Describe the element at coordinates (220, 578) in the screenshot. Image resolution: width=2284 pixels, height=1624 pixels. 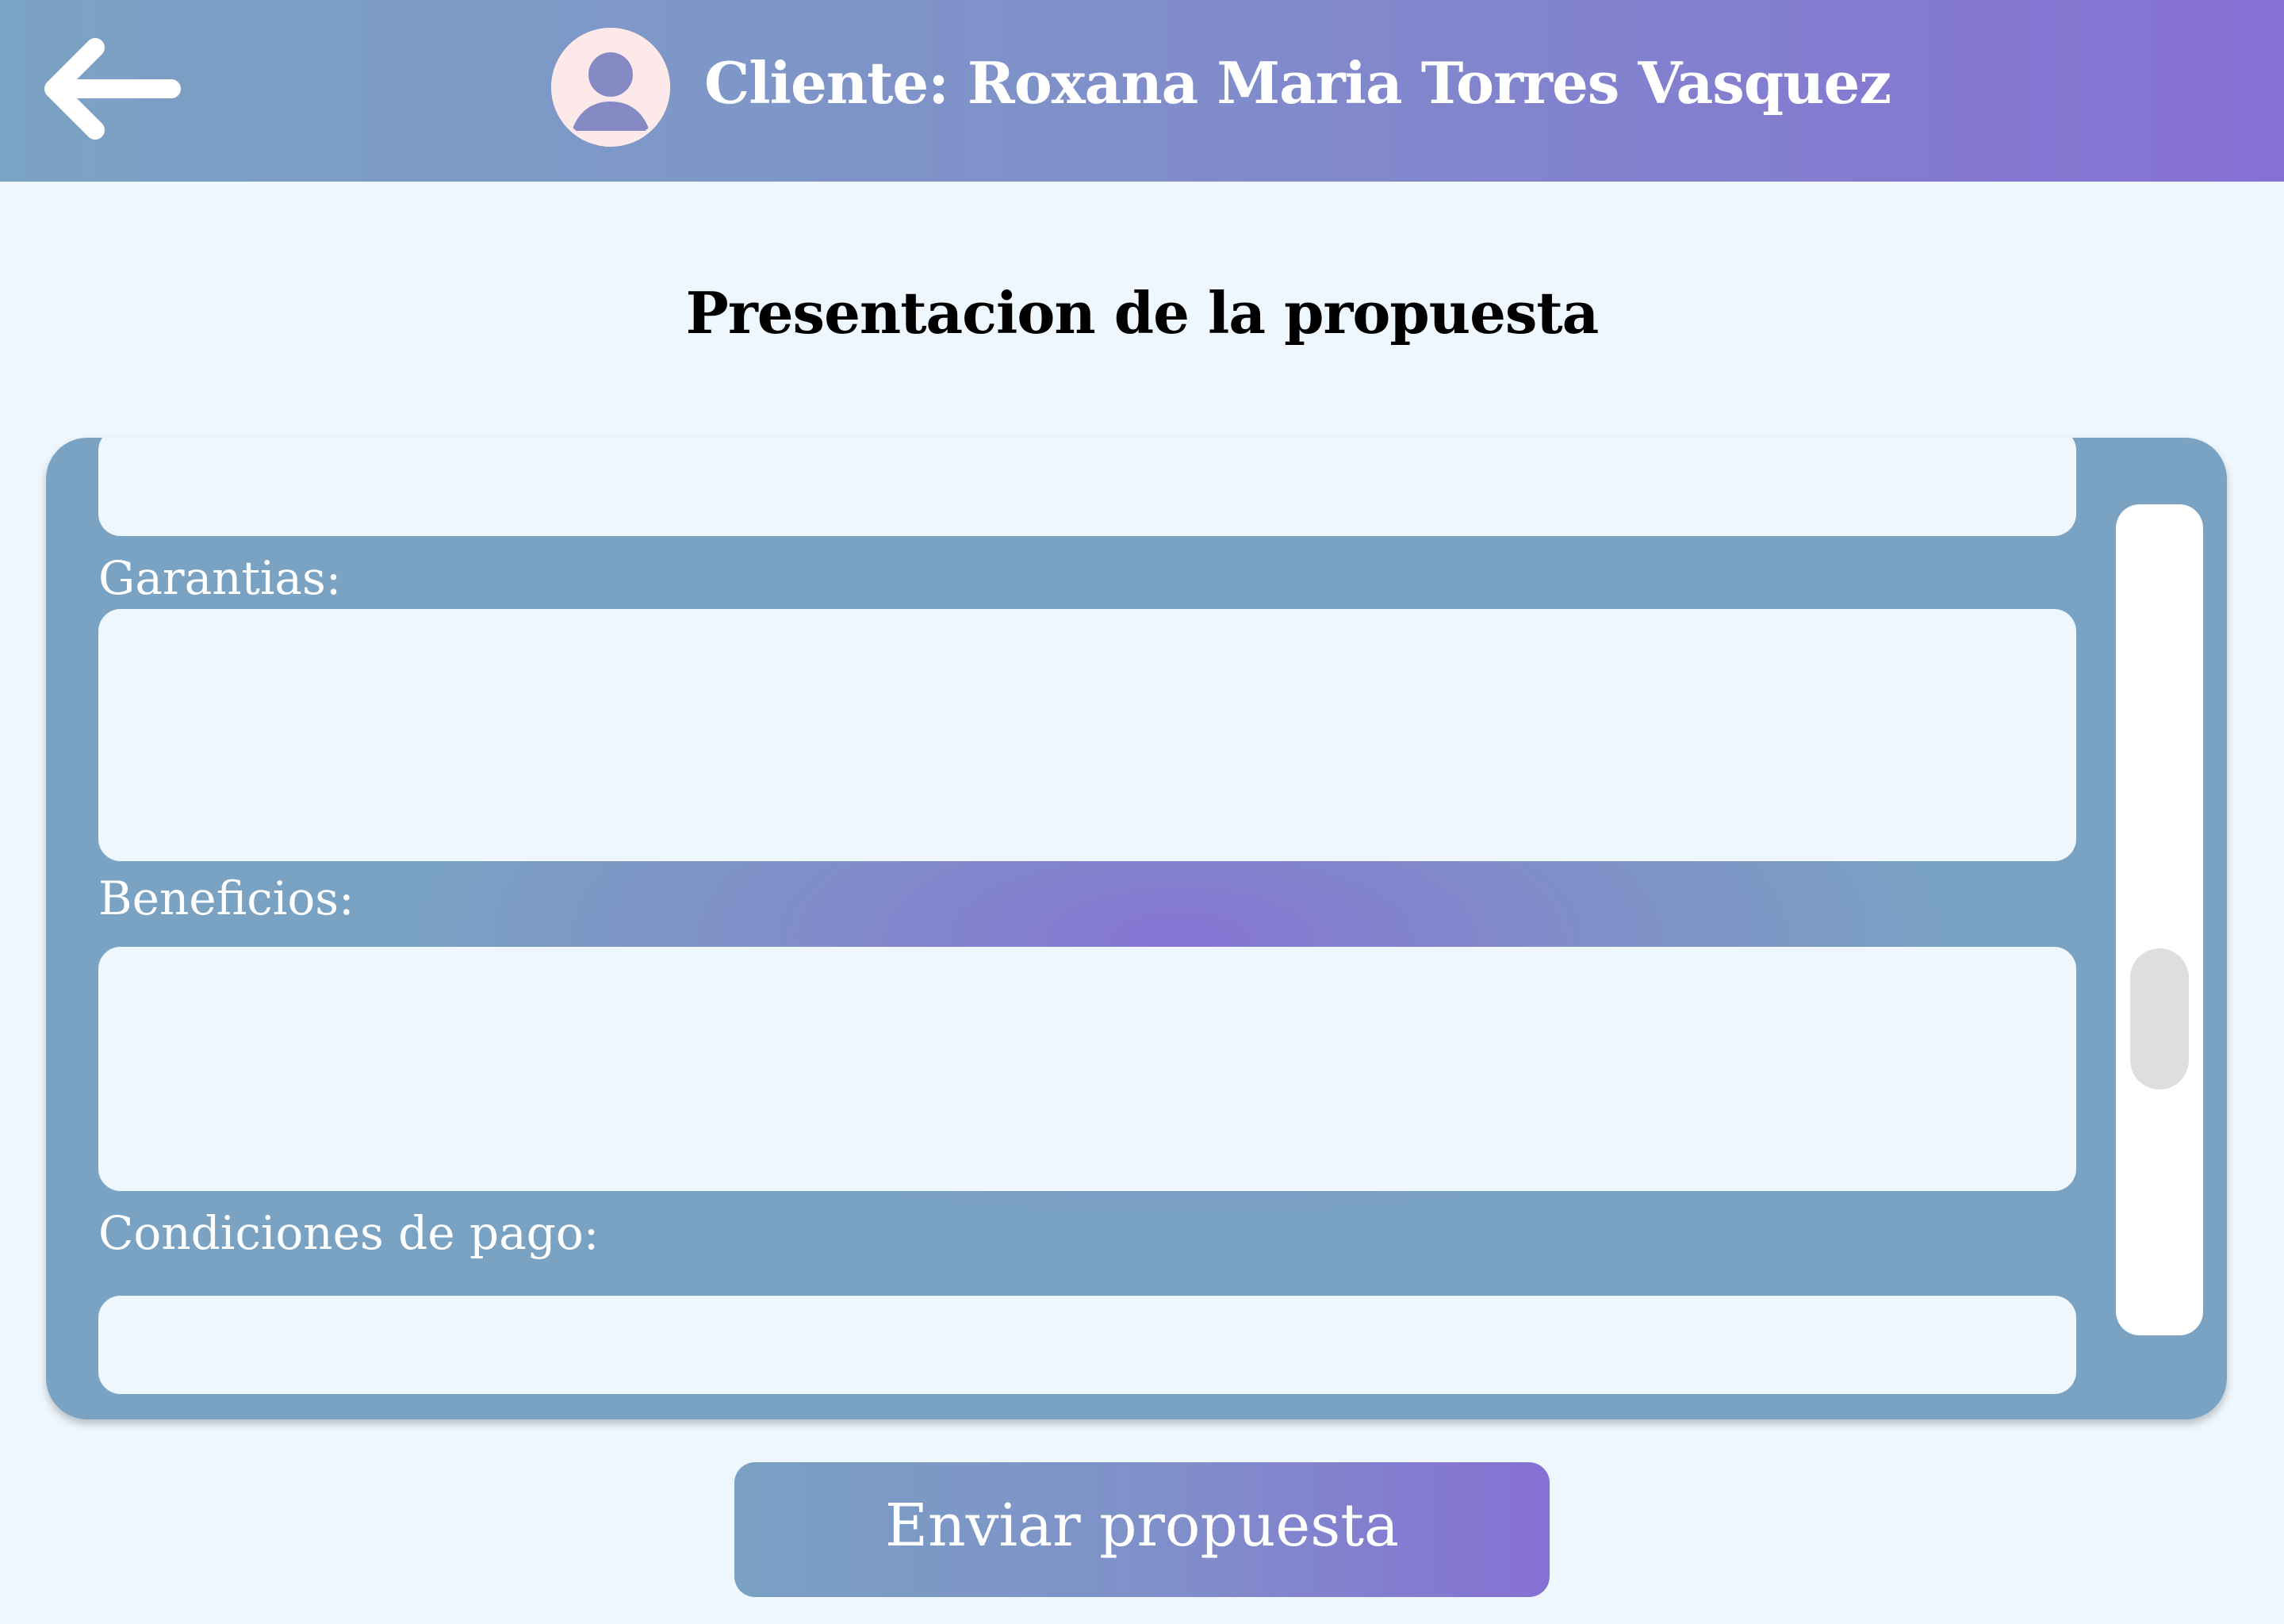
I see `garantias-label: Garantias:` at that location.